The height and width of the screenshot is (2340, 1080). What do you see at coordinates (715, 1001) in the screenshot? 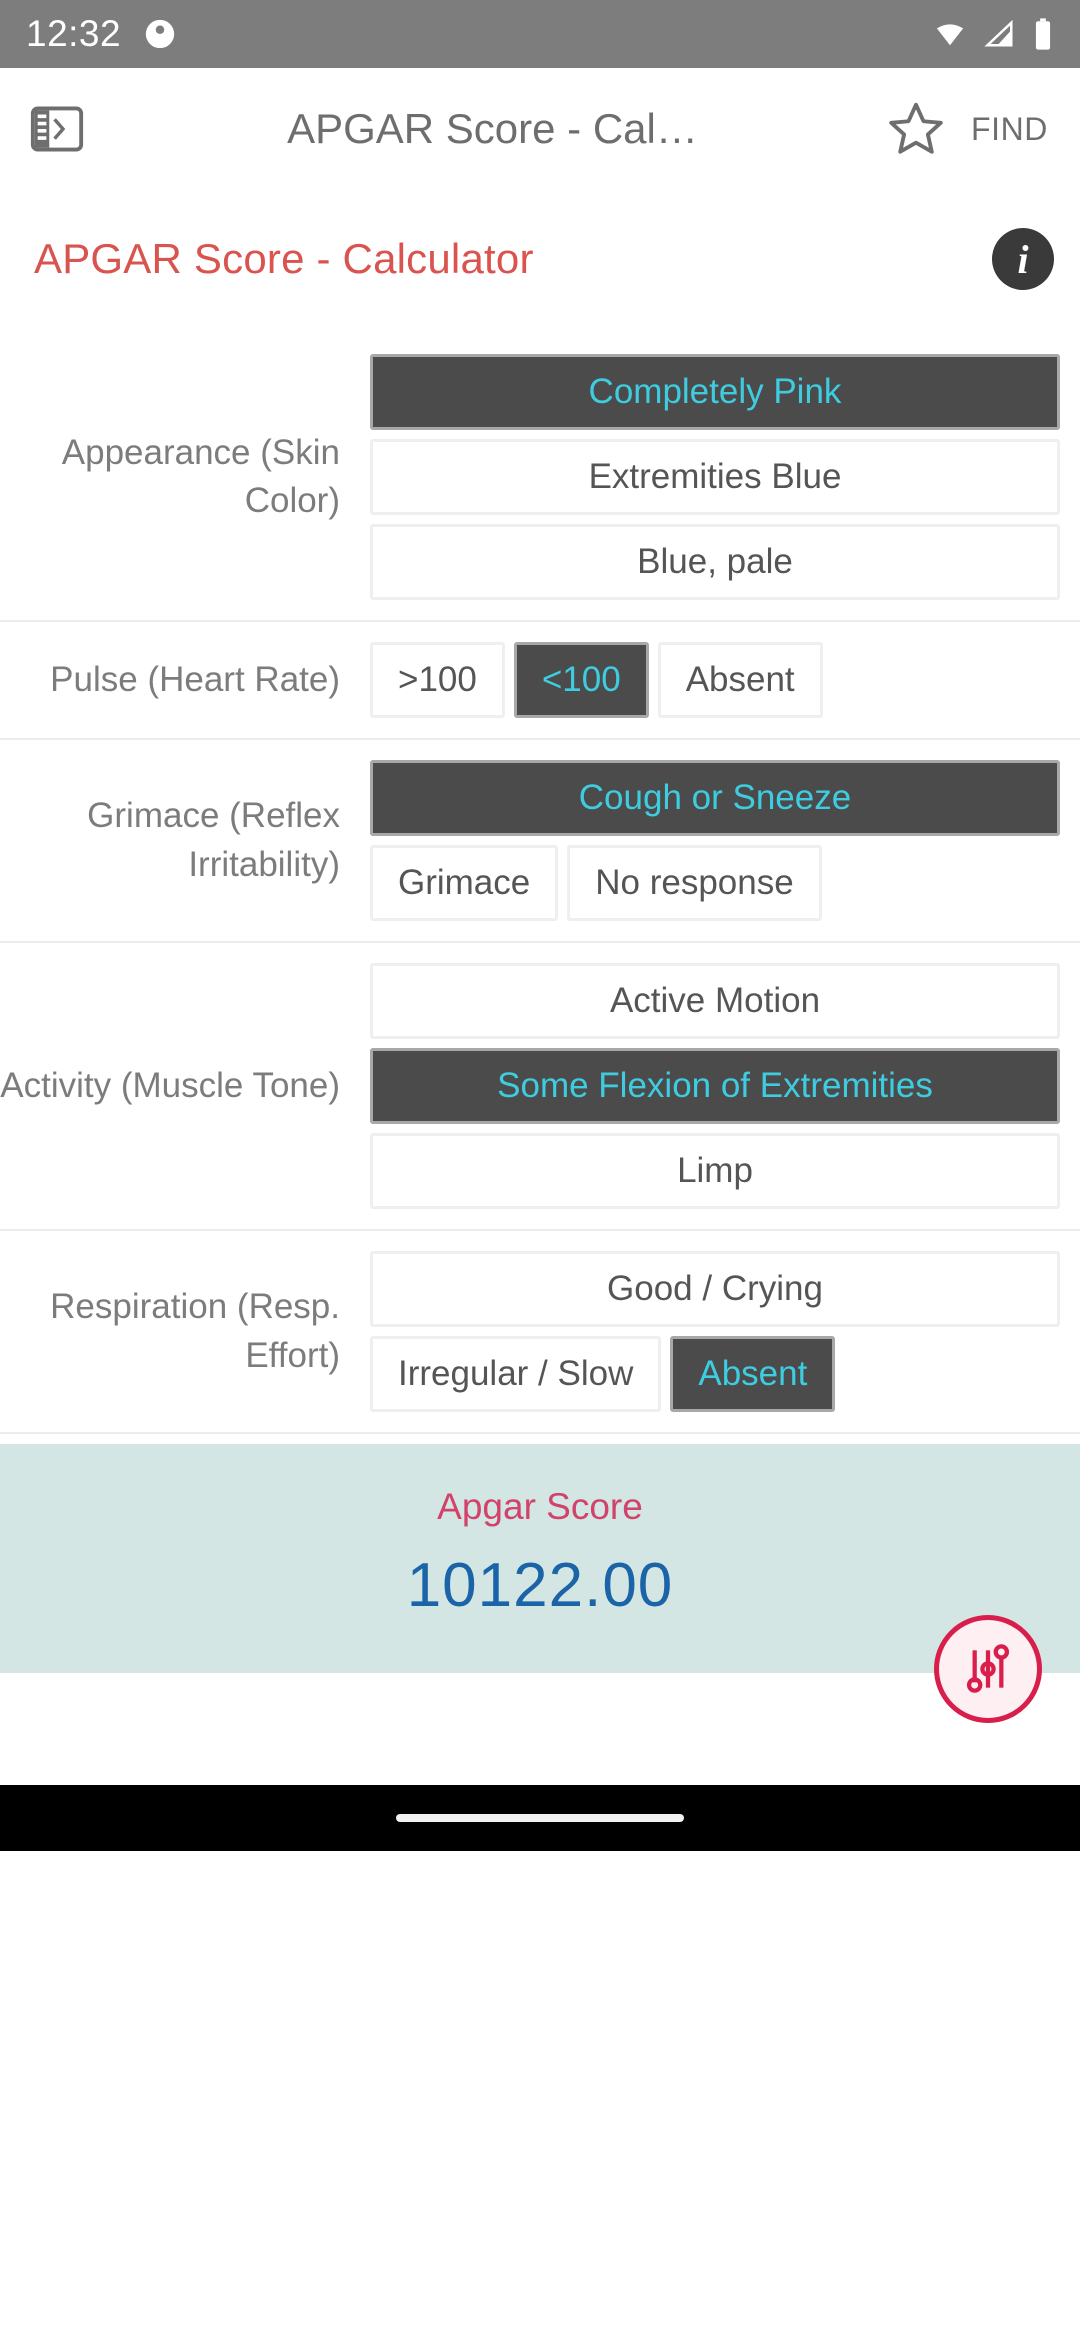
I see `option-button: Active Motion` at bounding box center [715, 1001].